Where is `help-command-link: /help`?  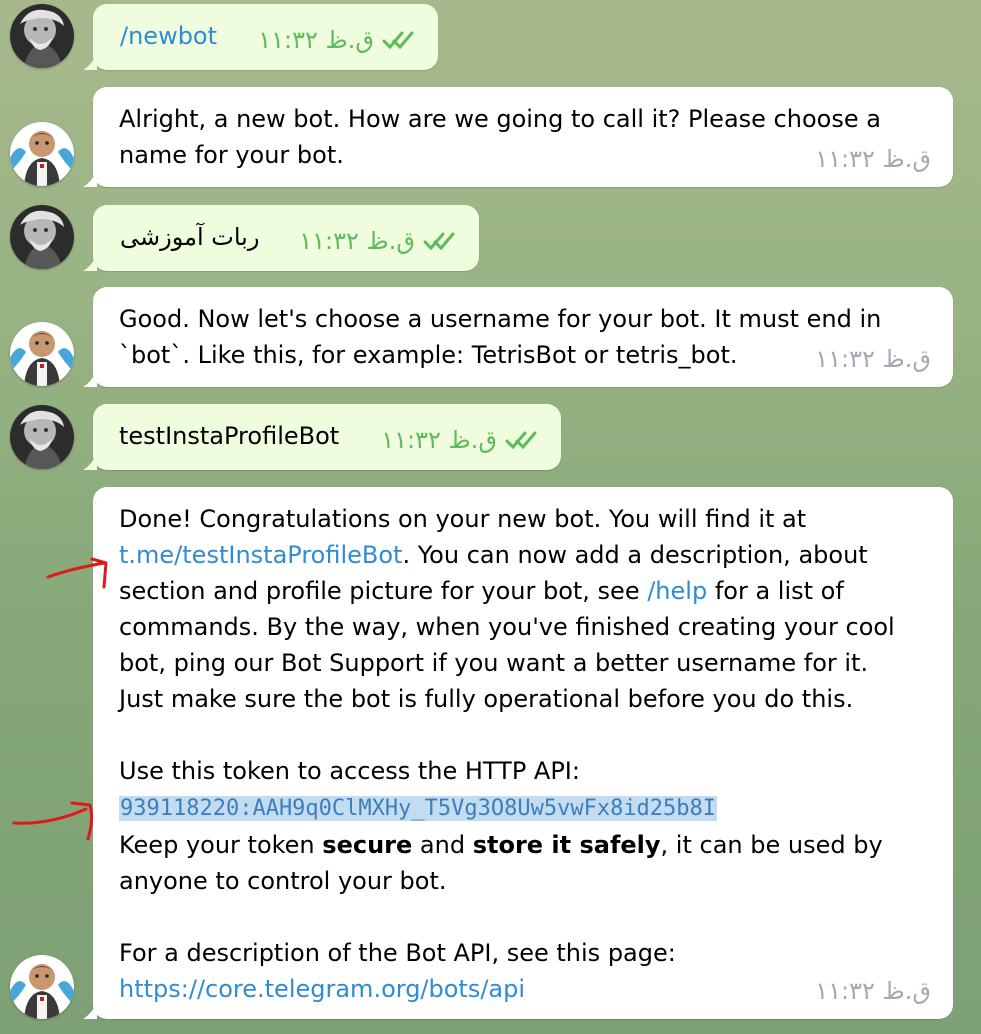 help-command-link: /help is located at coordinates (677, 591).